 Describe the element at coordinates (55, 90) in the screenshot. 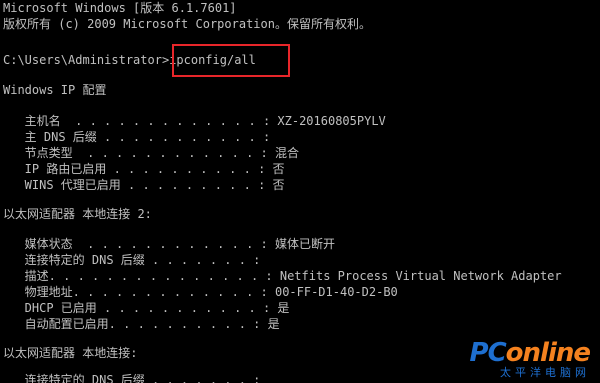

I see `section-windows-ip: Windows IP 配置` at that location.